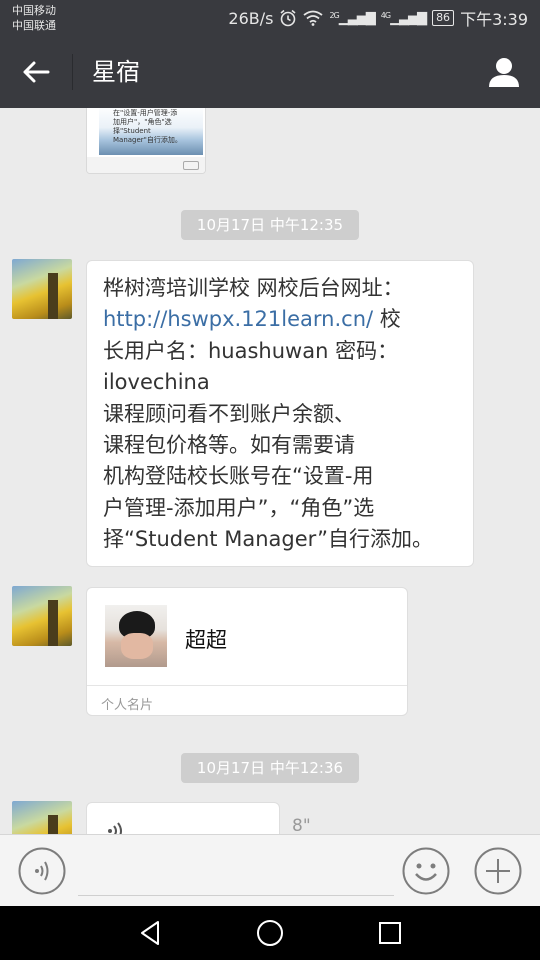 The height and width of the screenshot is (960, 540). Describe the element at coordinates (146, 165) in the screenshot. I see `image-footer` at that location.